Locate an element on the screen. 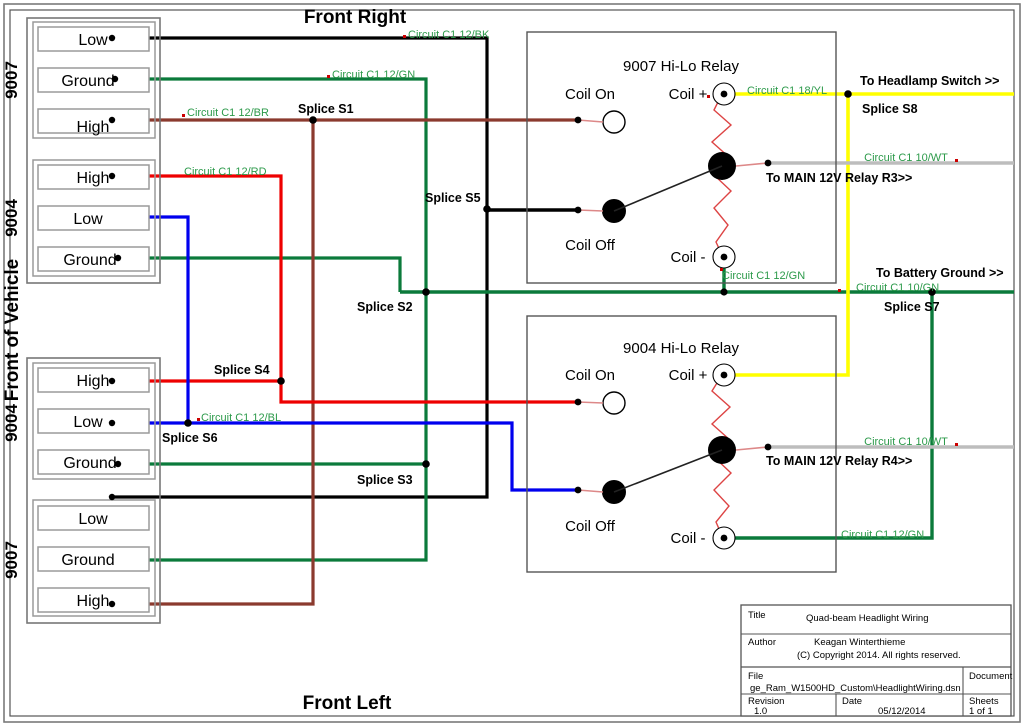 The width and height of the screenshot is (1024, 726). bulb-type-fl-9004: 9004 is located at coordinates (11, 423).